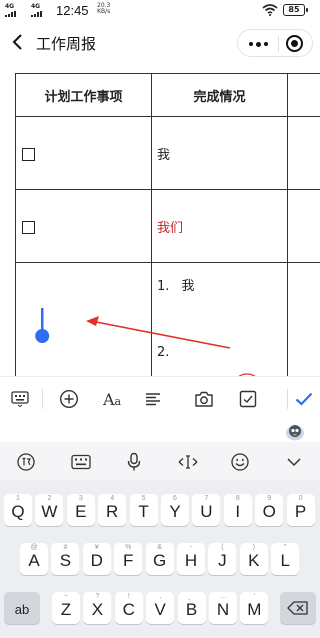 This screenshot has height=638, width=320. I want to click on text-format-icon: Aa, so click(112, 399).